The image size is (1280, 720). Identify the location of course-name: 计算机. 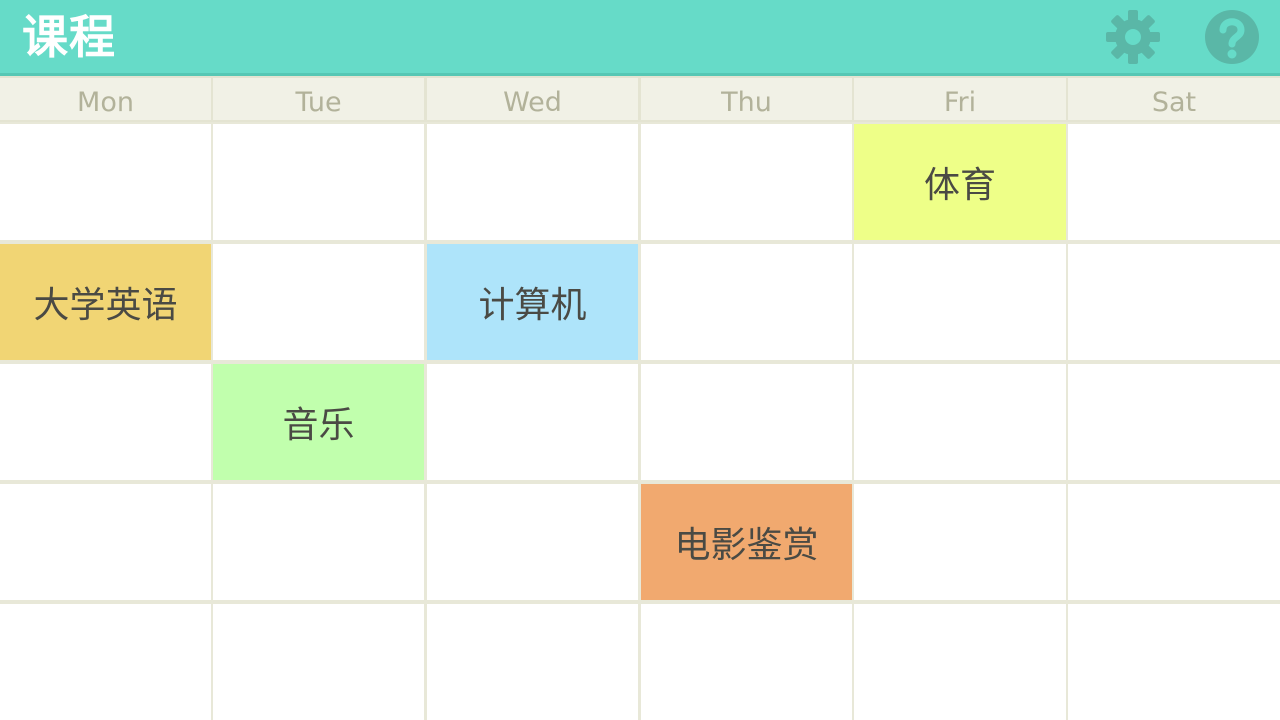
(532, 305).